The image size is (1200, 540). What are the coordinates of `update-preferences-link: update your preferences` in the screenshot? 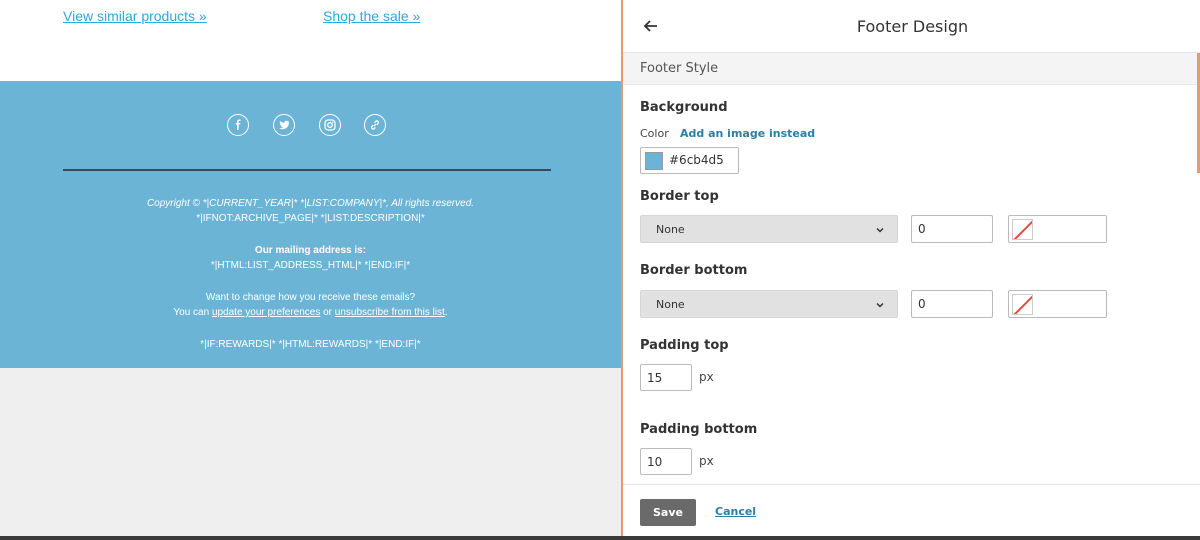 It's located at (266, 312).